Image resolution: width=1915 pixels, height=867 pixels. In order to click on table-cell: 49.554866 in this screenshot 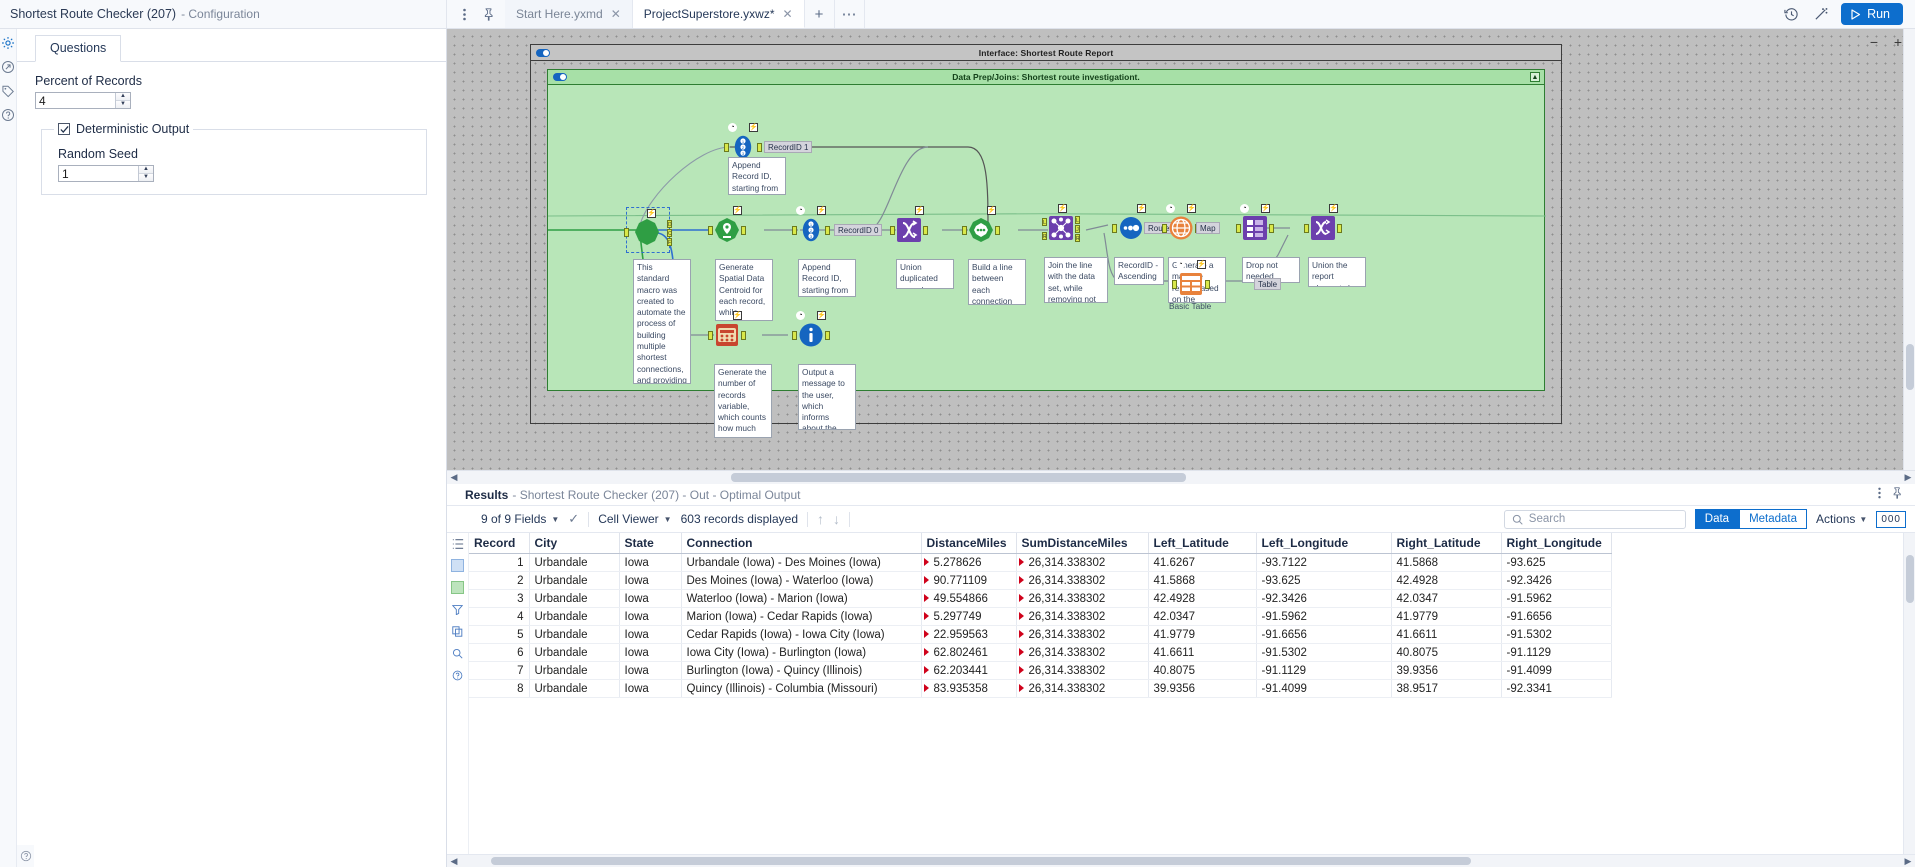, I will do `click(969, 598)`.